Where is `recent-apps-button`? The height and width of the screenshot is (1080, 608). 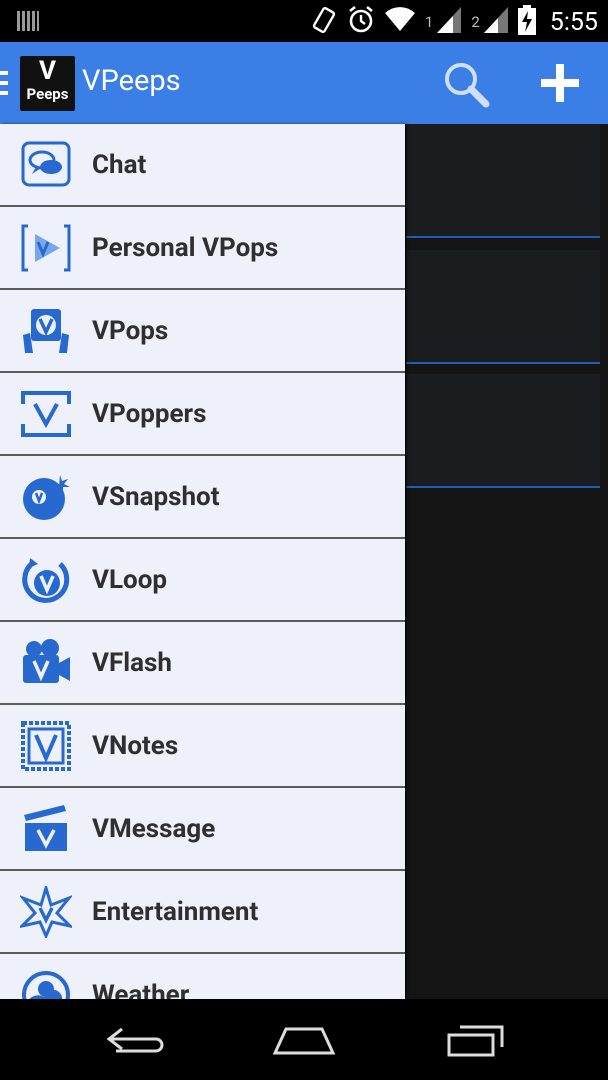
recent-apps-button is located at coordinates (476, 1043).